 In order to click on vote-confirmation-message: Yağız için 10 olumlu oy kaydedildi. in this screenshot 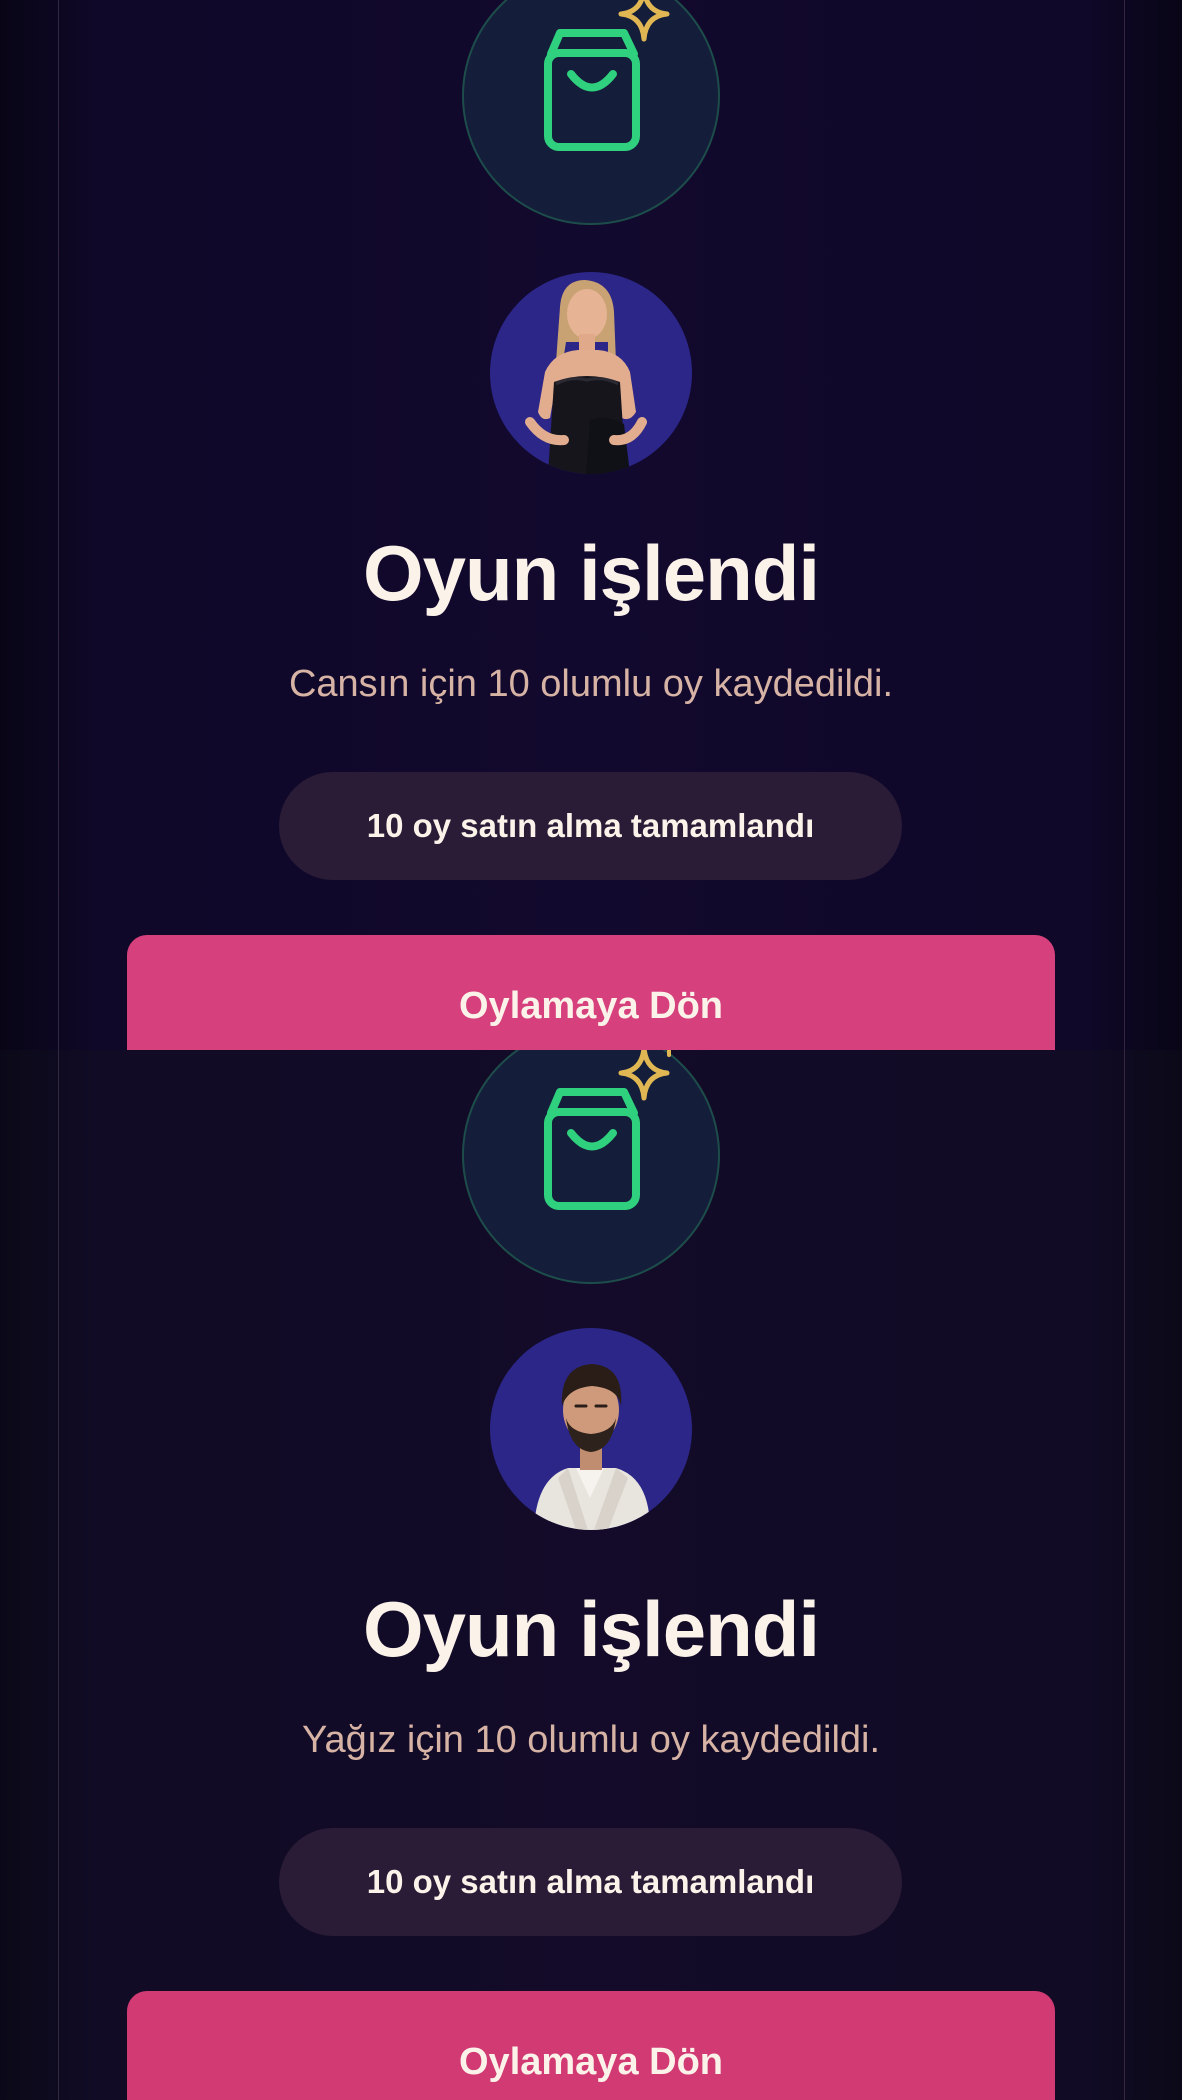, I will do `click(591, 1740)`.